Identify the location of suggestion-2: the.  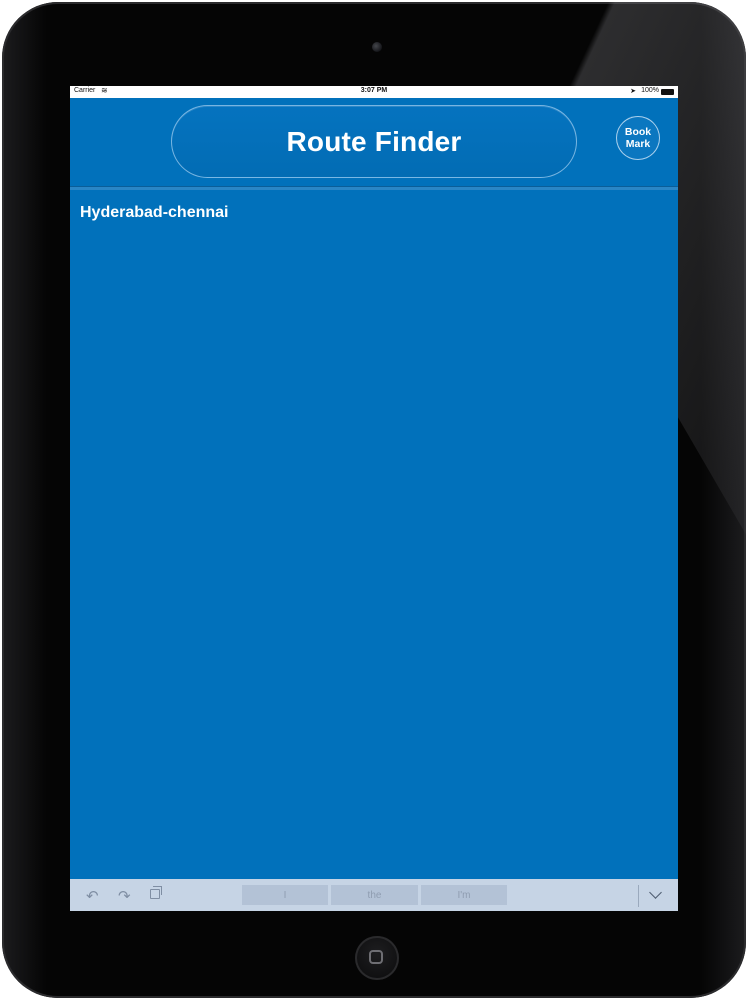
(374, 895).